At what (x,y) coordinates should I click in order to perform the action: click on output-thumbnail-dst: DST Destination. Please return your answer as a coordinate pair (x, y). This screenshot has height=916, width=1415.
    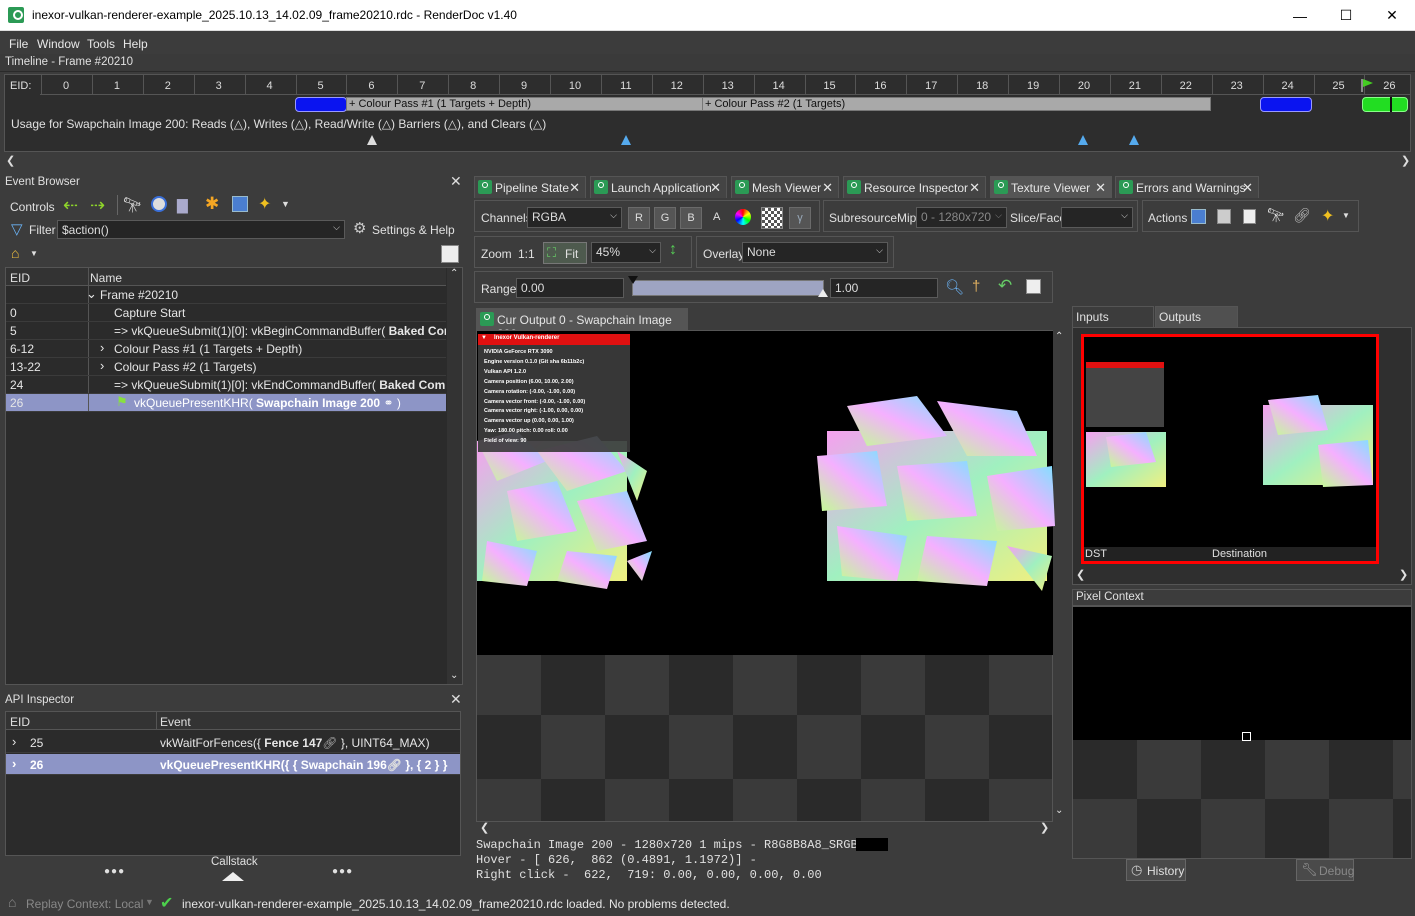
    Looking at the image, I should click on (1230, 449).